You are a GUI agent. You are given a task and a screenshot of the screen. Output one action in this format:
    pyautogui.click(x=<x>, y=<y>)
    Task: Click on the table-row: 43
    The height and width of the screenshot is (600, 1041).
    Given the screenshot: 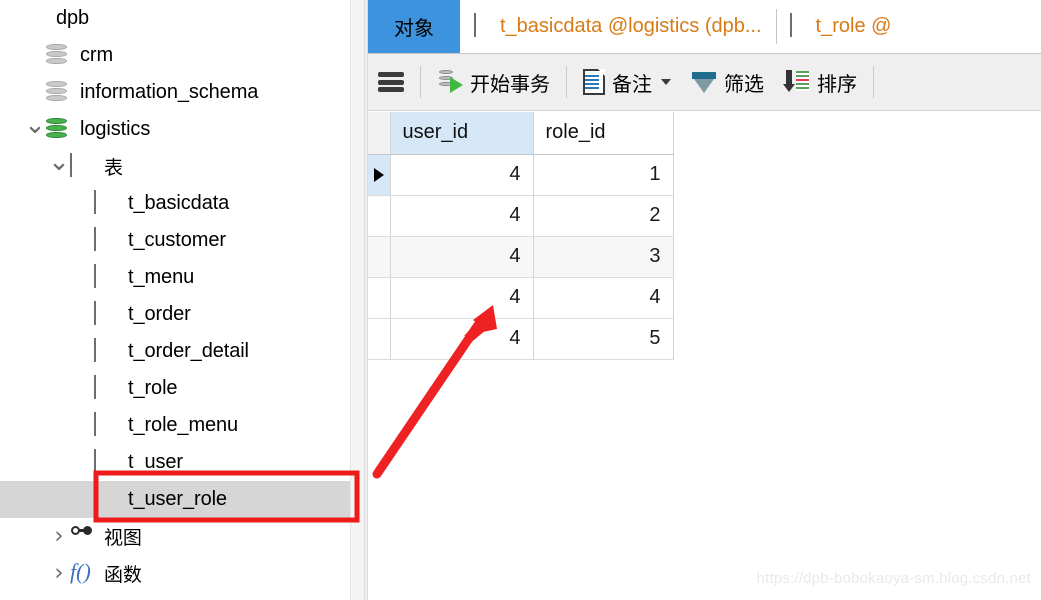 What is the action you would take?
    pyautogui.click(x=521, y=257)
    